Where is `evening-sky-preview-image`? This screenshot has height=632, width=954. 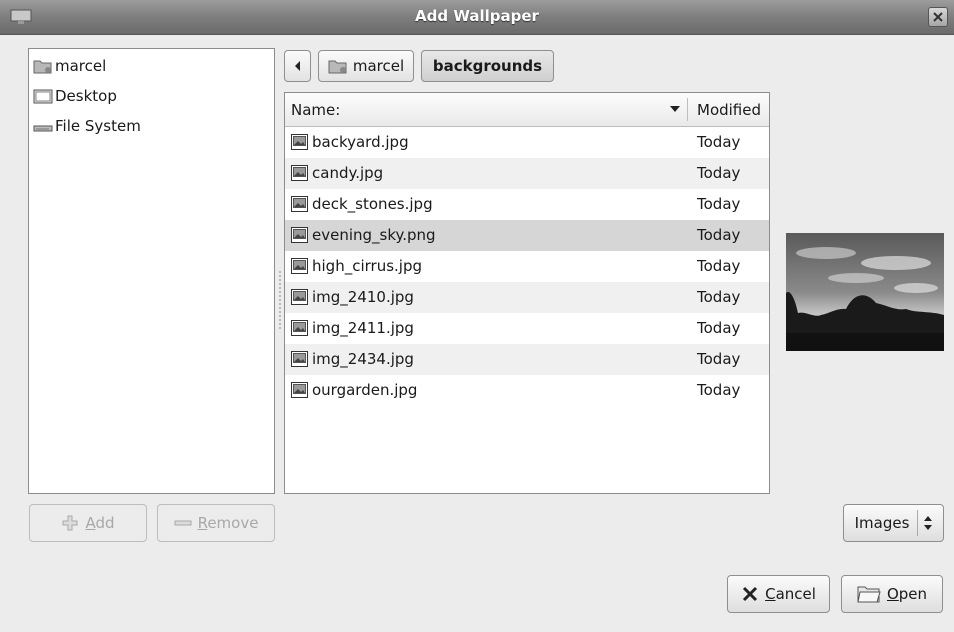 evening-sky-preview-image is located at coordinates (865, 292).